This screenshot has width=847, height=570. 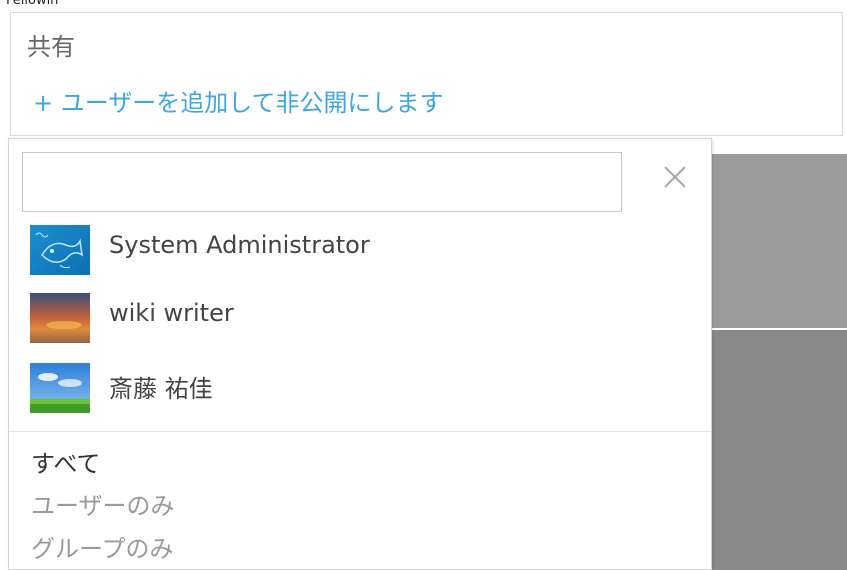 I want to click on user-row-saito-yuka: 斎藤 祐佳, so click(x=359, y=392).